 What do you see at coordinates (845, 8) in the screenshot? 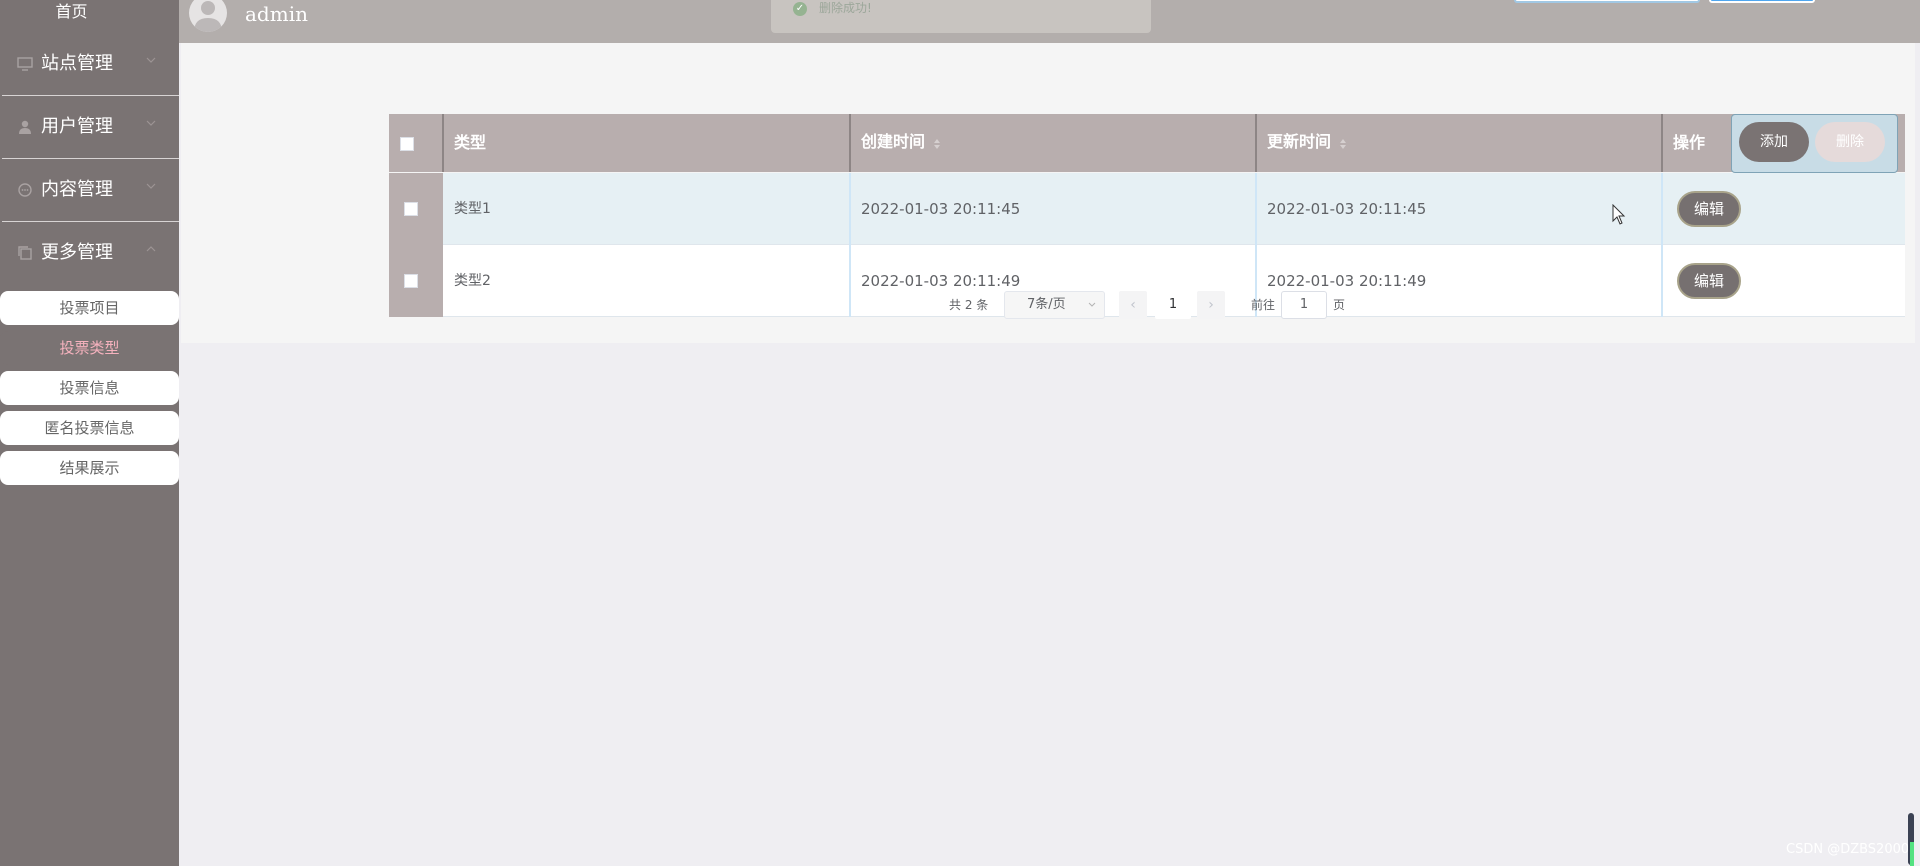
I see `toast-message: 删除成功!` at bounding box center [845, 8].